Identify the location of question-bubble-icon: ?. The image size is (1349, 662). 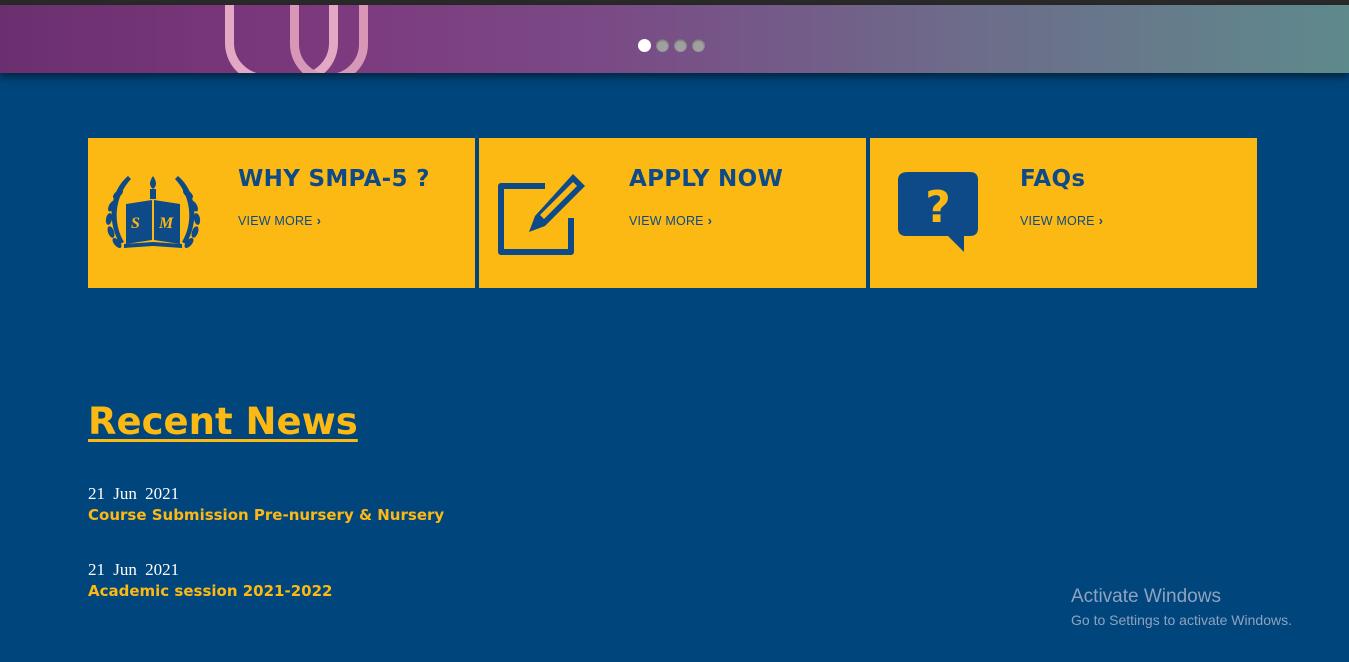
(940, 213).